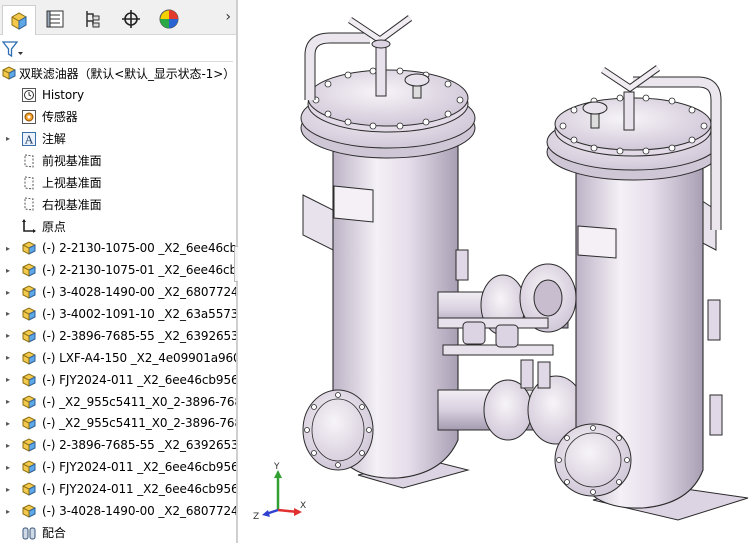 The width and height of the screenshot is (756, 543). Describe the element at coordinates (54, 139) in the screenshot. I see `tree-item-label: 注解` at that location.